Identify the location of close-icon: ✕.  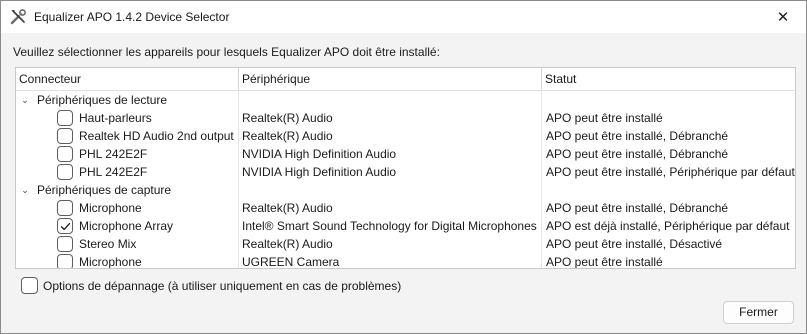
(783, 17).